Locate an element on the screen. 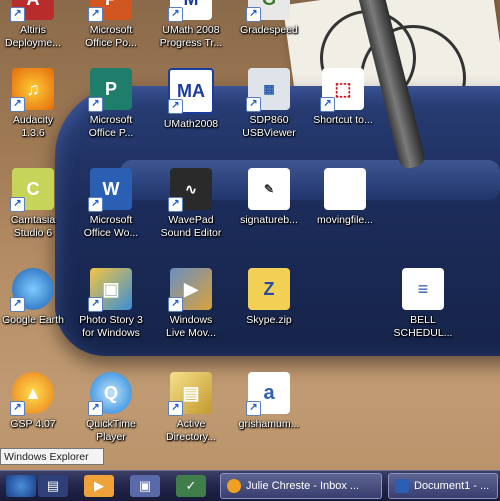  desktop-icon-umath: MA ↗ UMath2008 is located at coordinates (191, 116).